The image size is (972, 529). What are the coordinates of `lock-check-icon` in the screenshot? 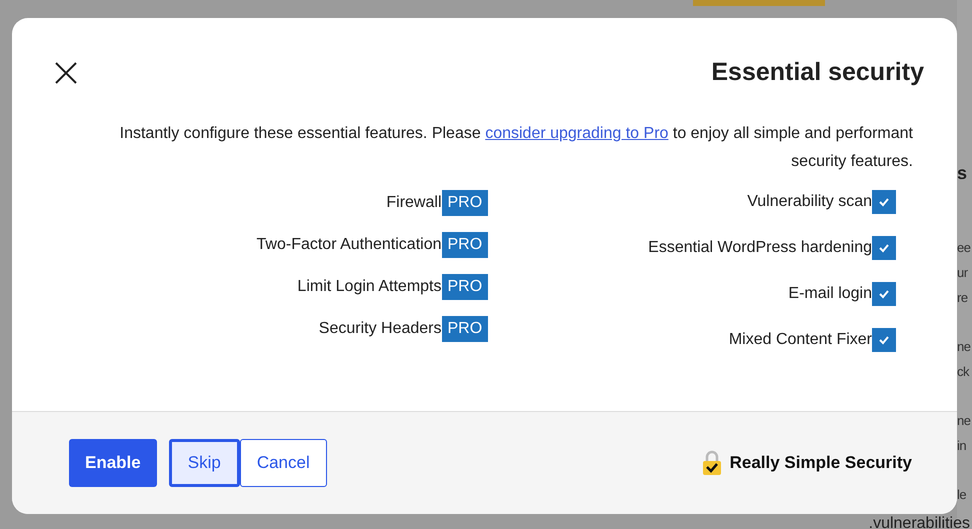 It's located at (712, 463).